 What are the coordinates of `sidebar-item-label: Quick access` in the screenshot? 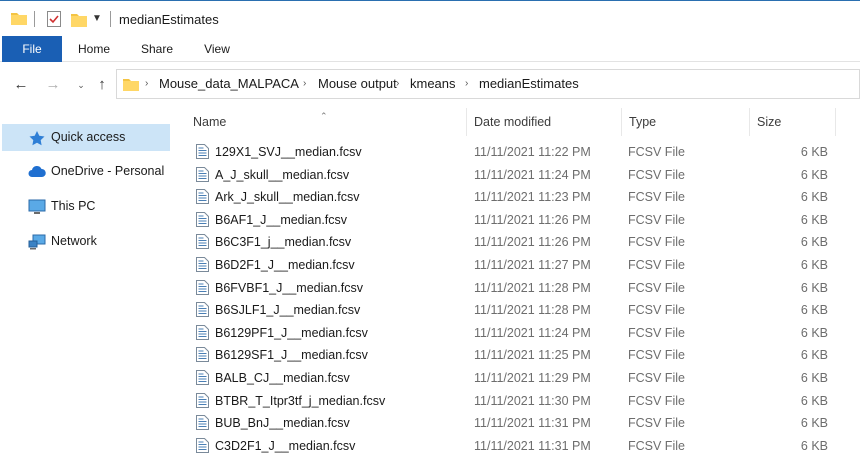 It's located at (88, 137).